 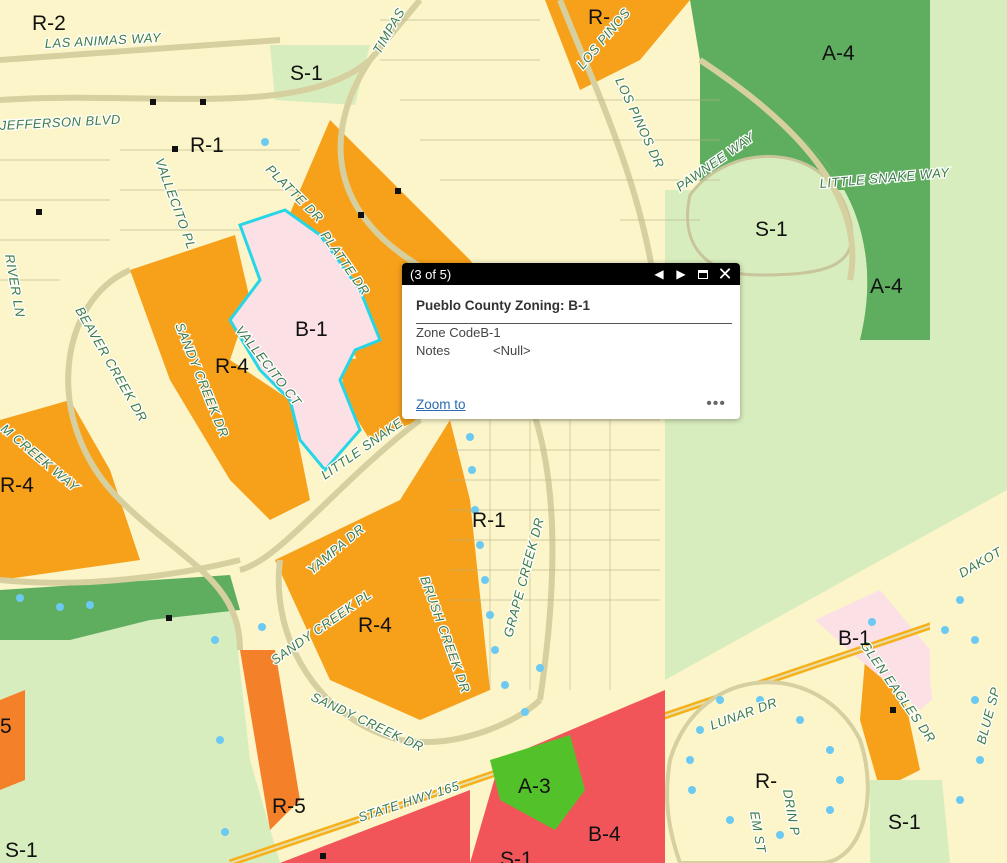 I want to click on popup-footer: Zoom to •••, so click(x=571, y=404).